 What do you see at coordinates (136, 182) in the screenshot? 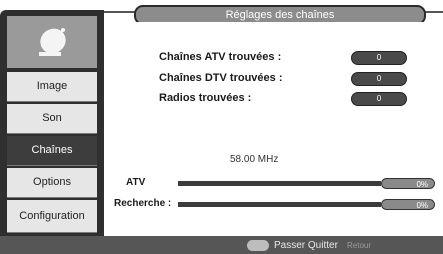
I see `atv-progress-label: ATV` at bounding box center [136, 182].